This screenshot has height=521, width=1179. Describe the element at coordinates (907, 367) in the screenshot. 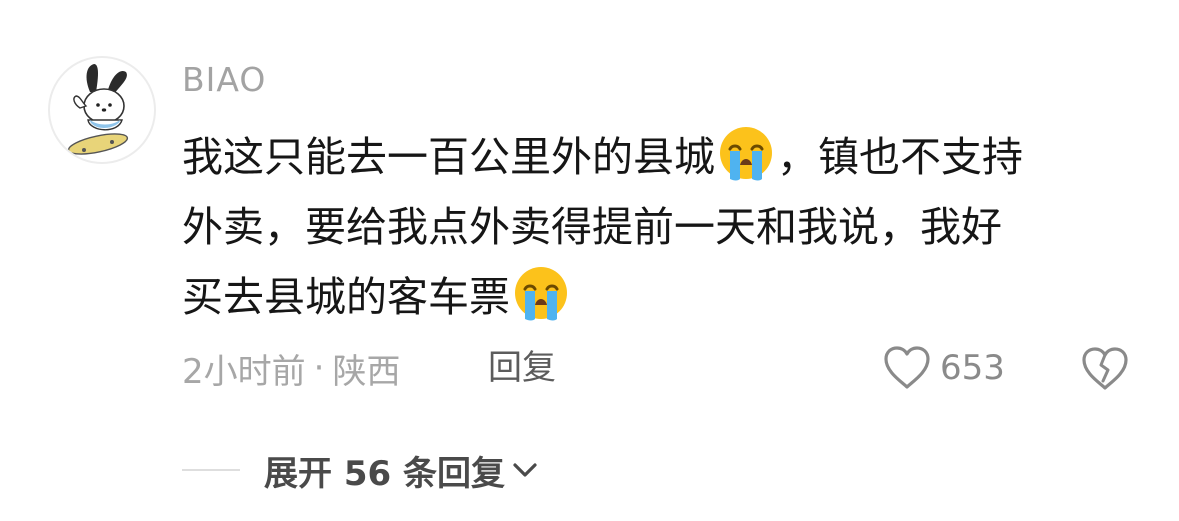

I see `heart-icon` at that location.